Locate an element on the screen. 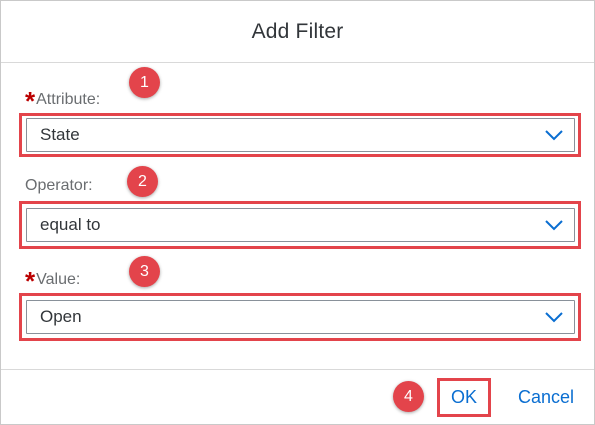 The image size is (595, 425). operator-select-value: equal to is located at coordinates (70, 224).